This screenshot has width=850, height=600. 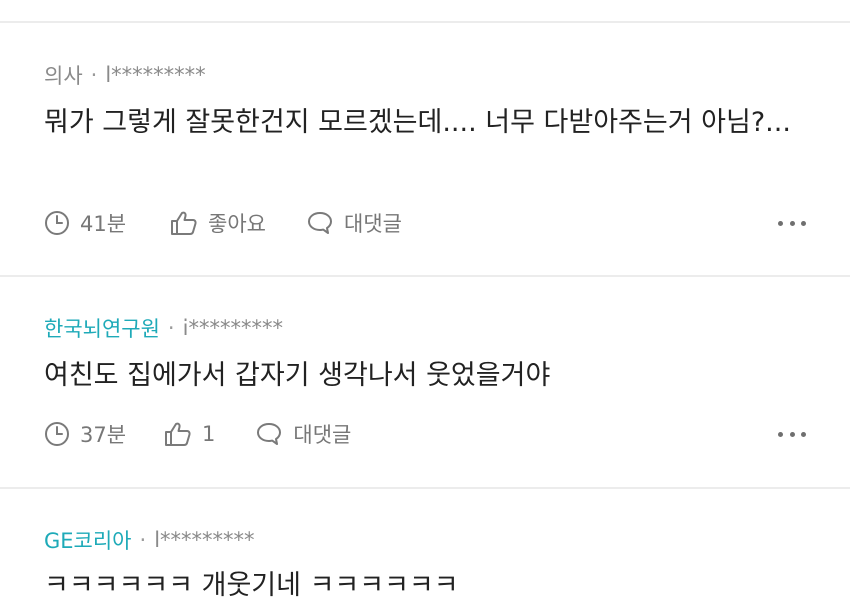 I want to click on like-button: 좋아요, so click(x=218, y=223).